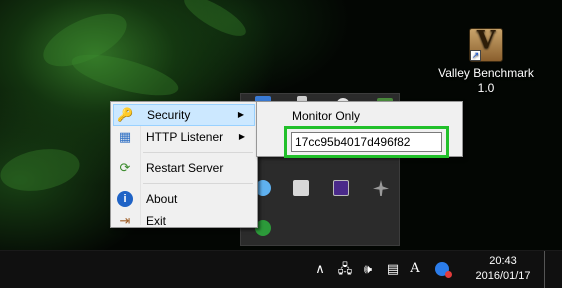  I want to click on security-submenu: Monitor Only 17cc95b4017d496f82, so click(359, 129).